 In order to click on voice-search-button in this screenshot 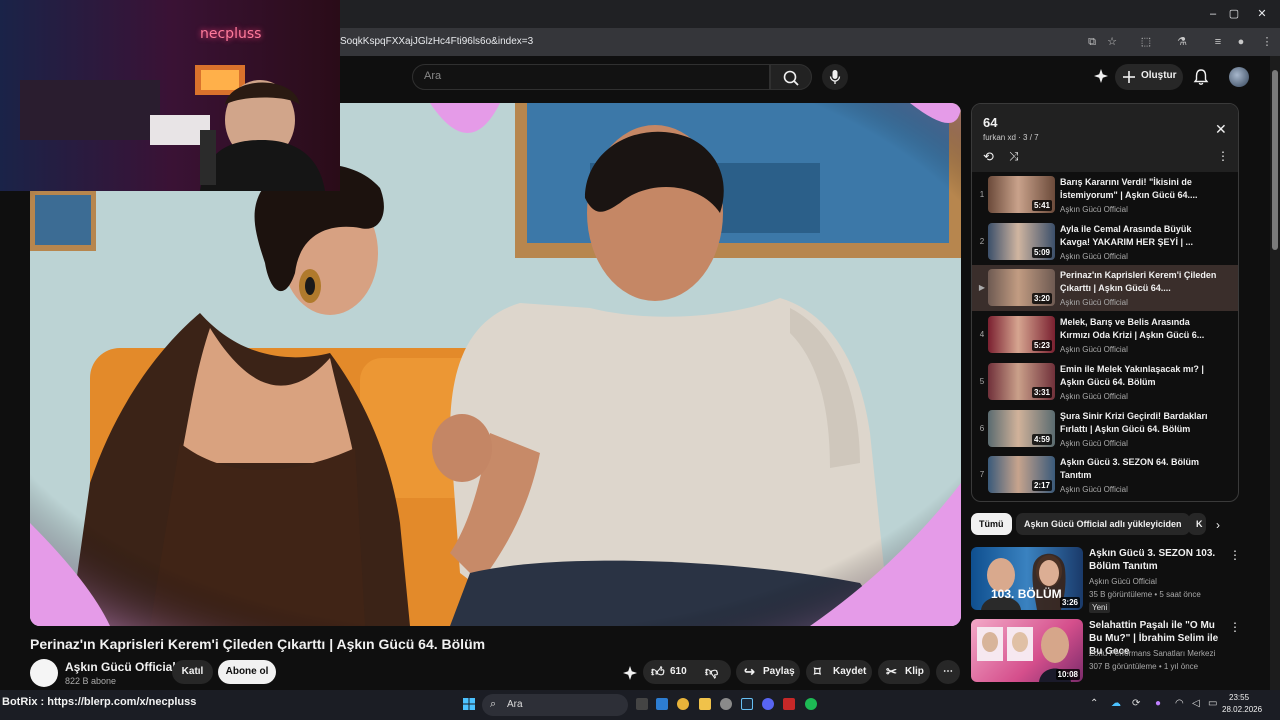, I will do `click(835, 77)`.